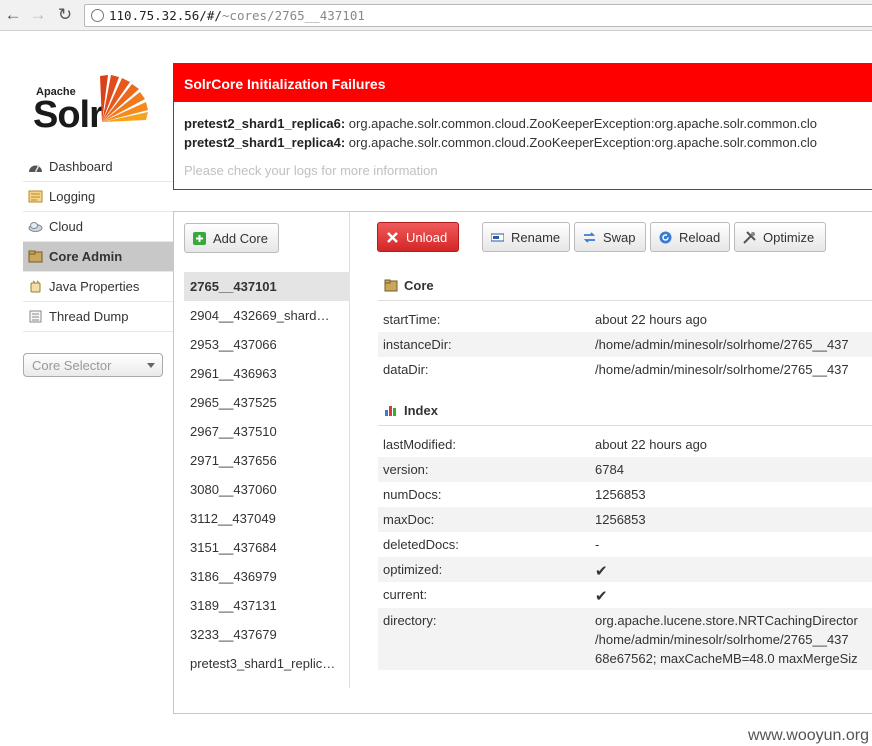 Image resolution: width=872 pixels, height=746 pixels. I want to click on field-key: maxDoc:, so click(409, 519).